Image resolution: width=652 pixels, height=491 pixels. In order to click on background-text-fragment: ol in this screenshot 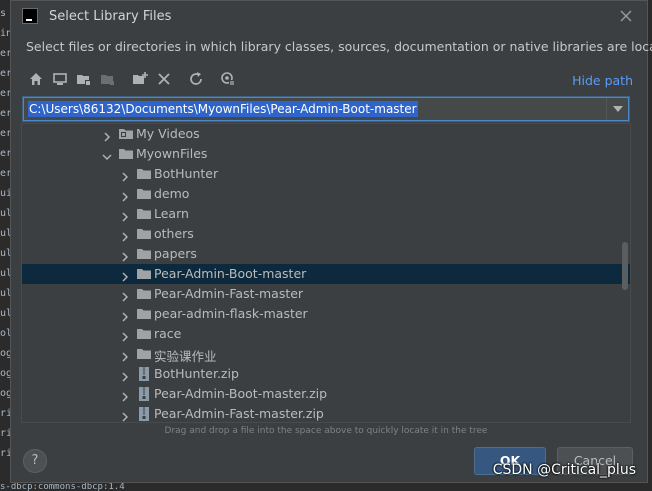, I will do `click(5, 333)`.